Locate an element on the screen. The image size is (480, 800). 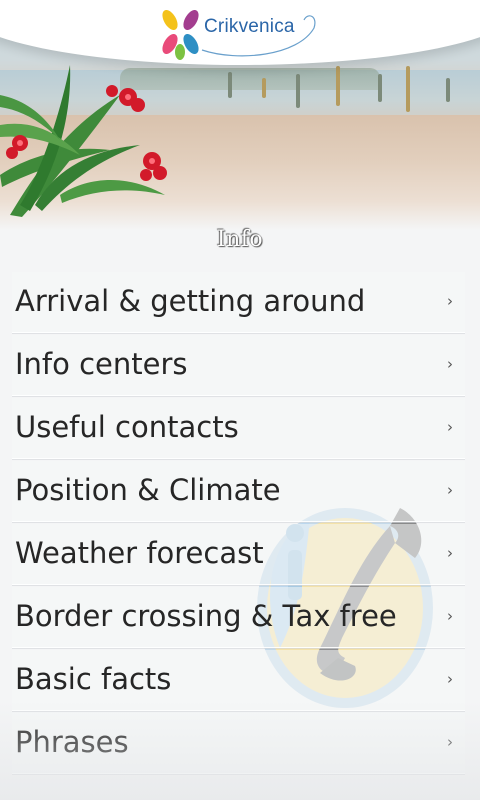
menu-item-position-climate: Position & Climate › is located at coordinates (238, 491).